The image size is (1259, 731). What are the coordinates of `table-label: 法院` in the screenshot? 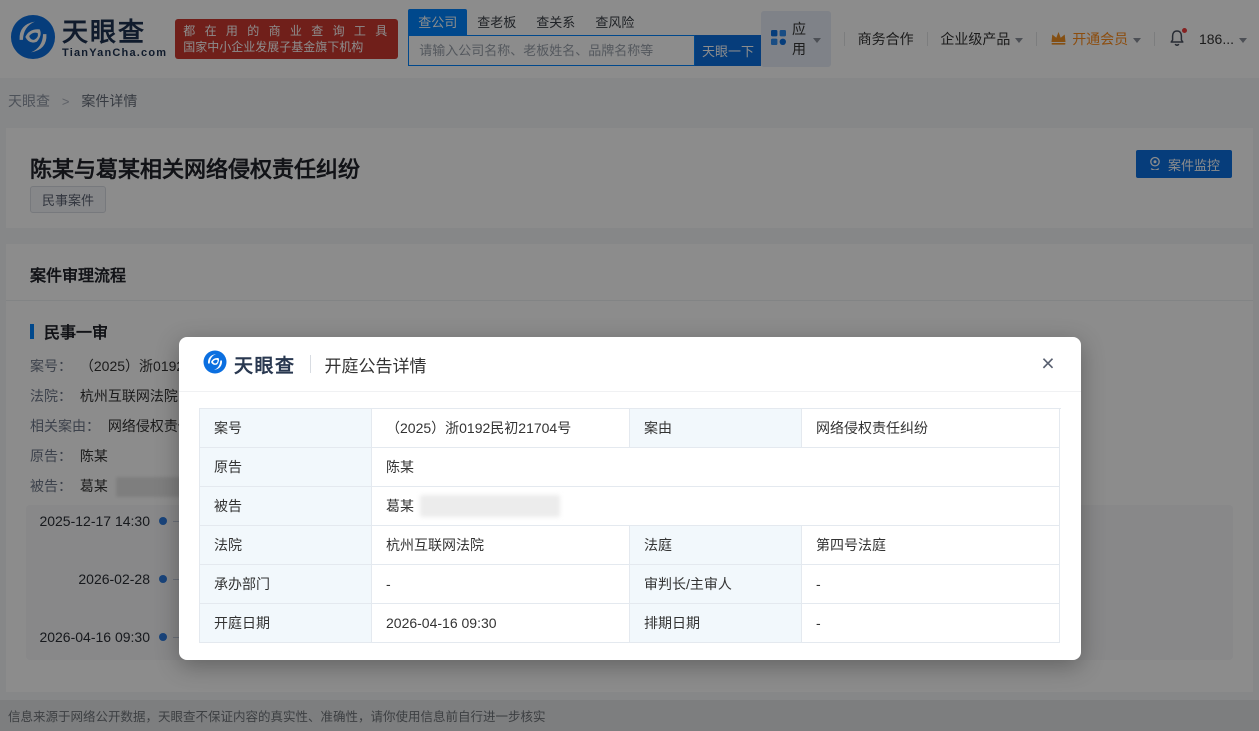 It's located at (286, 545).